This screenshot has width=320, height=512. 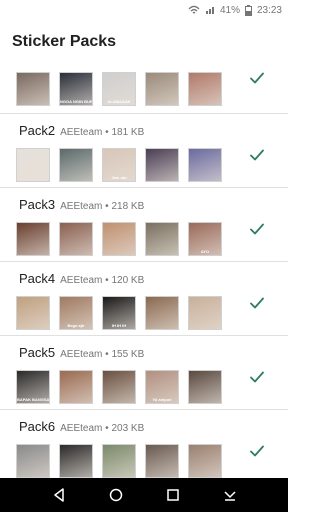 What do you see at coordinates (162, 399) in the screenshot?
I see `sticker-caption: YA ampun` at bounding box center [162, 399].